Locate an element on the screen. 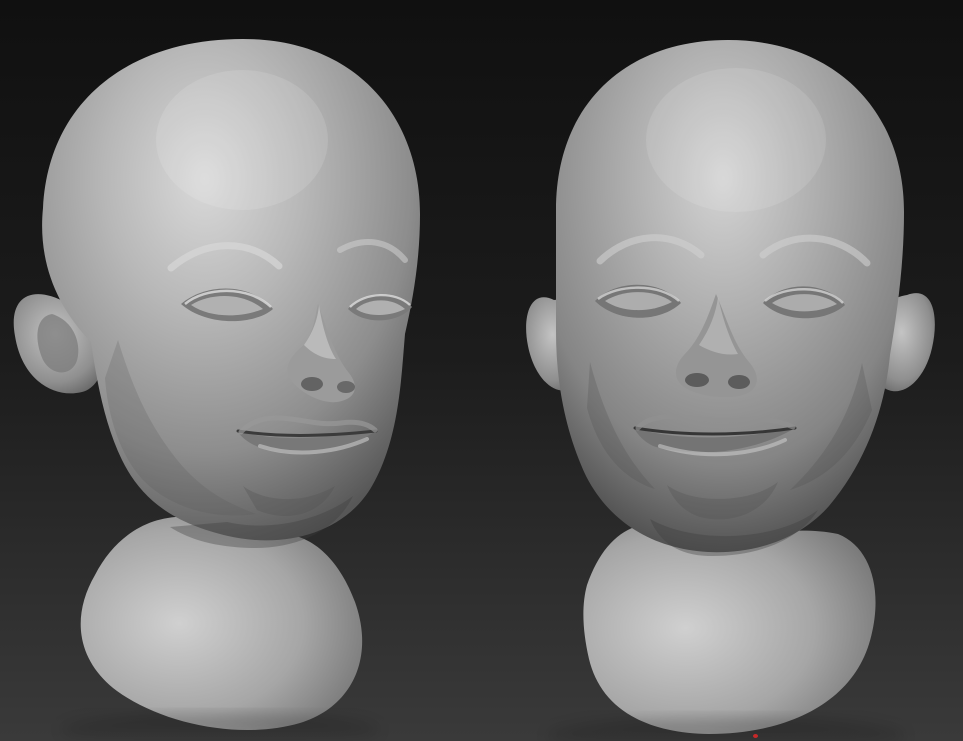 This screenshot has height=741, width=963. right-forehead-highlight is located at coordinates (736, 140).